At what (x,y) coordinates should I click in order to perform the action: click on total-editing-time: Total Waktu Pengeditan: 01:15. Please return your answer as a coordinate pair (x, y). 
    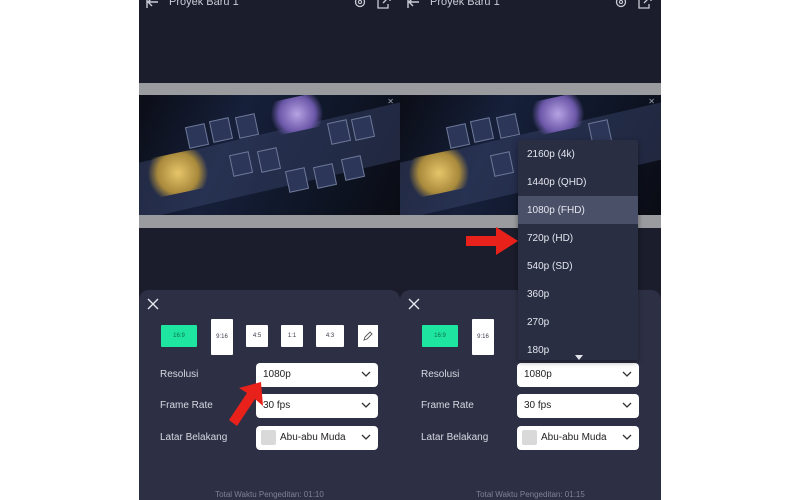
    Looking at the image, I should click on (530, 494).